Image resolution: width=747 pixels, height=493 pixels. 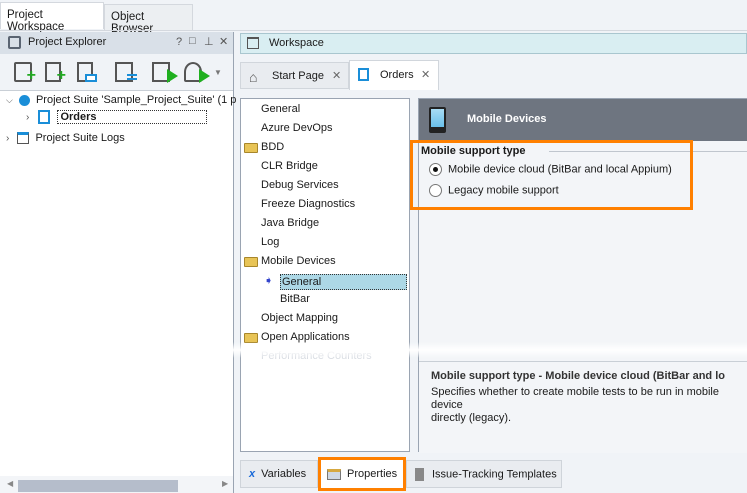 What do you see at coordinates (493, 43) in the screenshot?
I see `workspace-header: Workspace` at bounding box center [493, 43].